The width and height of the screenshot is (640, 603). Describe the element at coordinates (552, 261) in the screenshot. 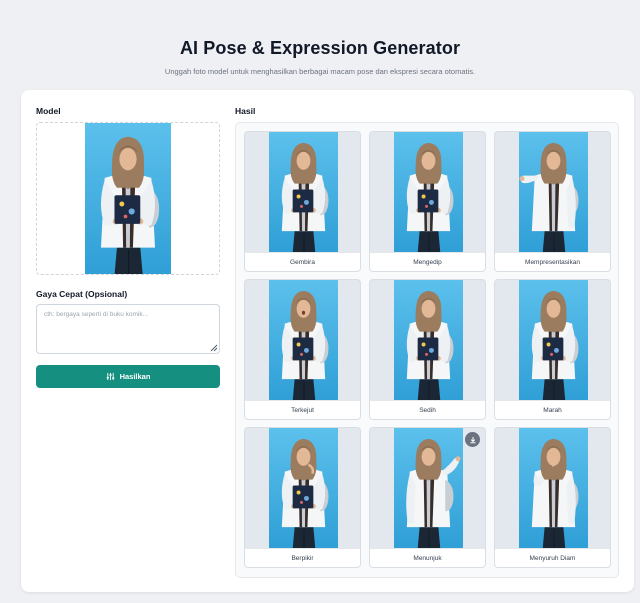

I see `result-caption: Mempresentasikan` at that location.